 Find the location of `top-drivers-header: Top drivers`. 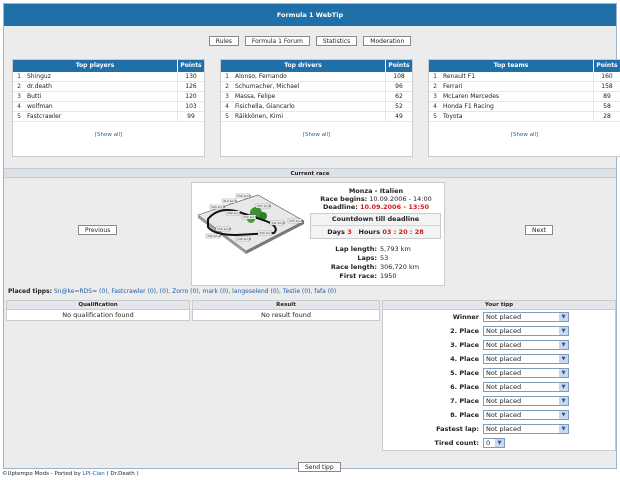

top-drivers-header: Top drivers is located at coordinates (303, 66).